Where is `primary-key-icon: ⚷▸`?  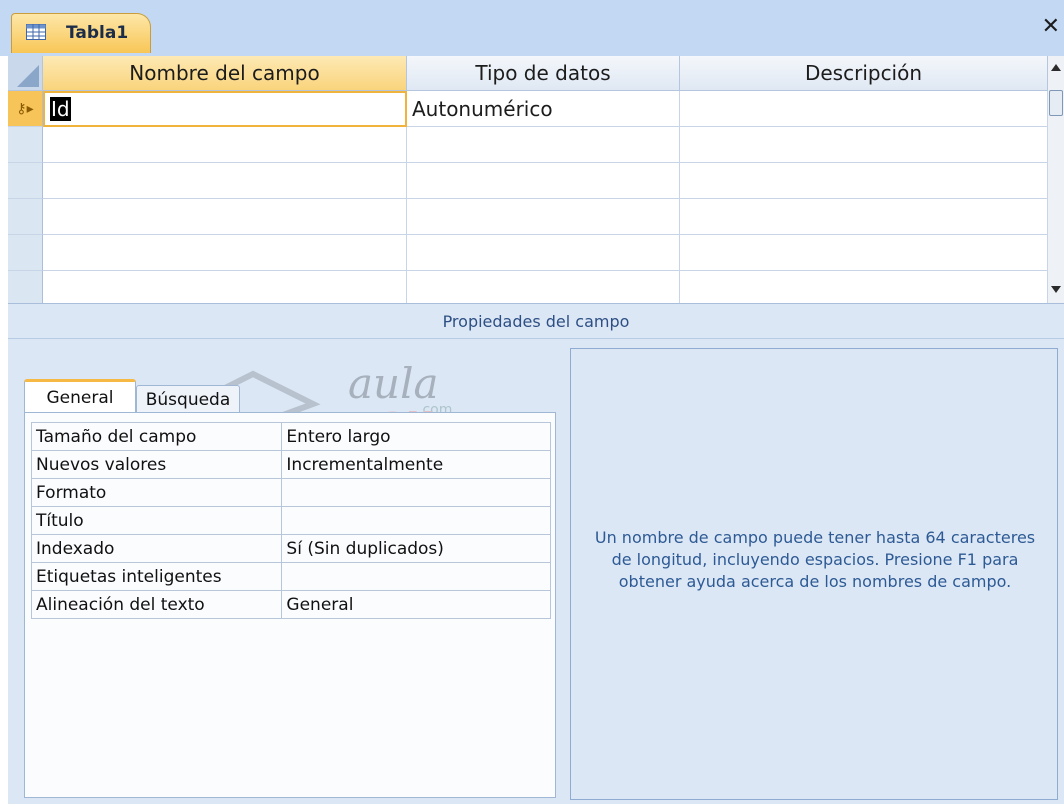
primary-key-icon: ⚷▸ is located at coordinates (25, 108).